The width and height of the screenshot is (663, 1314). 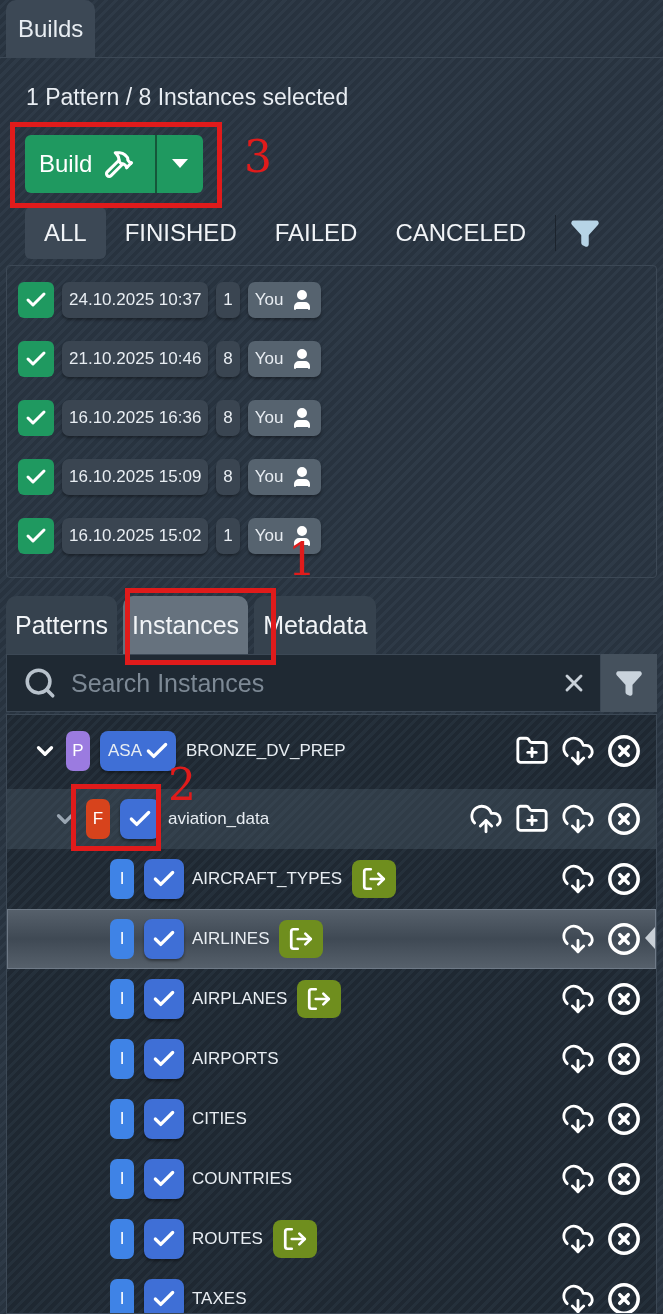 What do you see at coordinates (186, 625) in the screenshot?
I see `tab: Instances` at bounding box center [186, 625].